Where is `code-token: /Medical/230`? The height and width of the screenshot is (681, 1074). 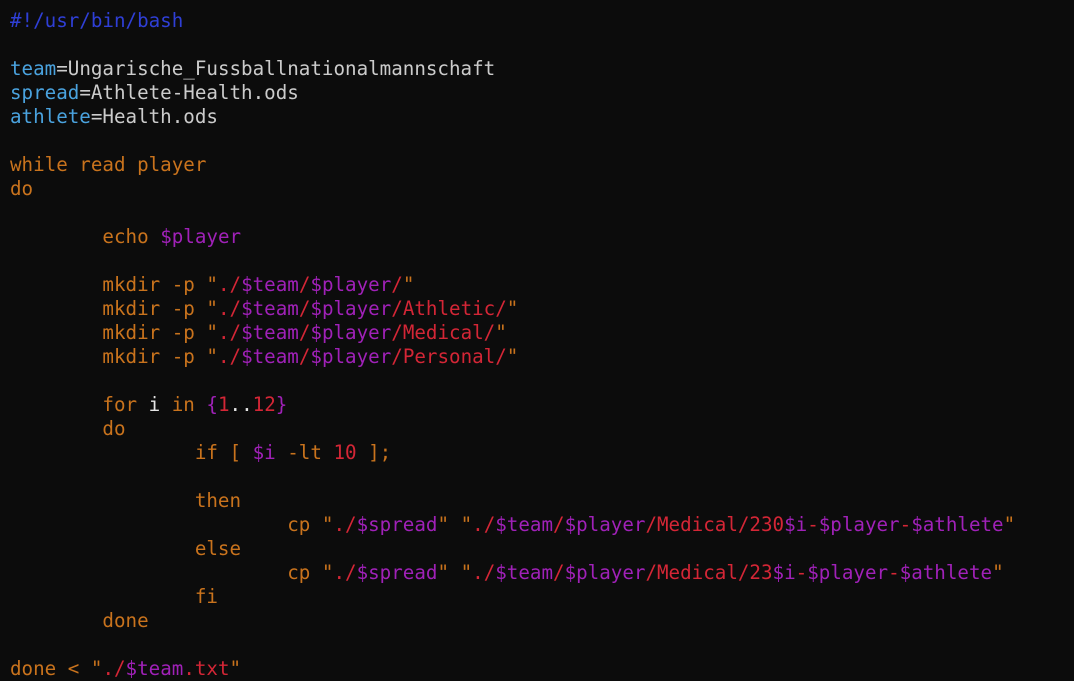 code-token: /Medical/230 is located at coordinates (715, 524).